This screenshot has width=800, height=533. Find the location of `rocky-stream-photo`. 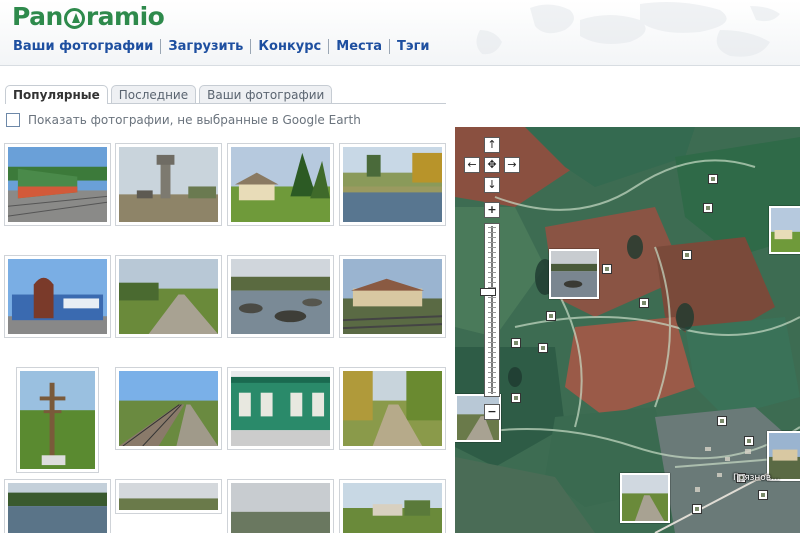

rocky-stream-photo is located at coordinates (280, 296).